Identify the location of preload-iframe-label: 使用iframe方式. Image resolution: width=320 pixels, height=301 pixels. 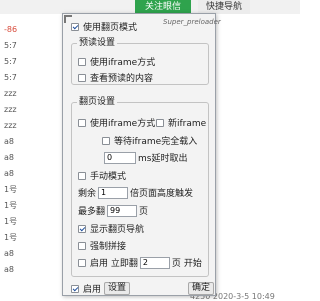
(123, 63).